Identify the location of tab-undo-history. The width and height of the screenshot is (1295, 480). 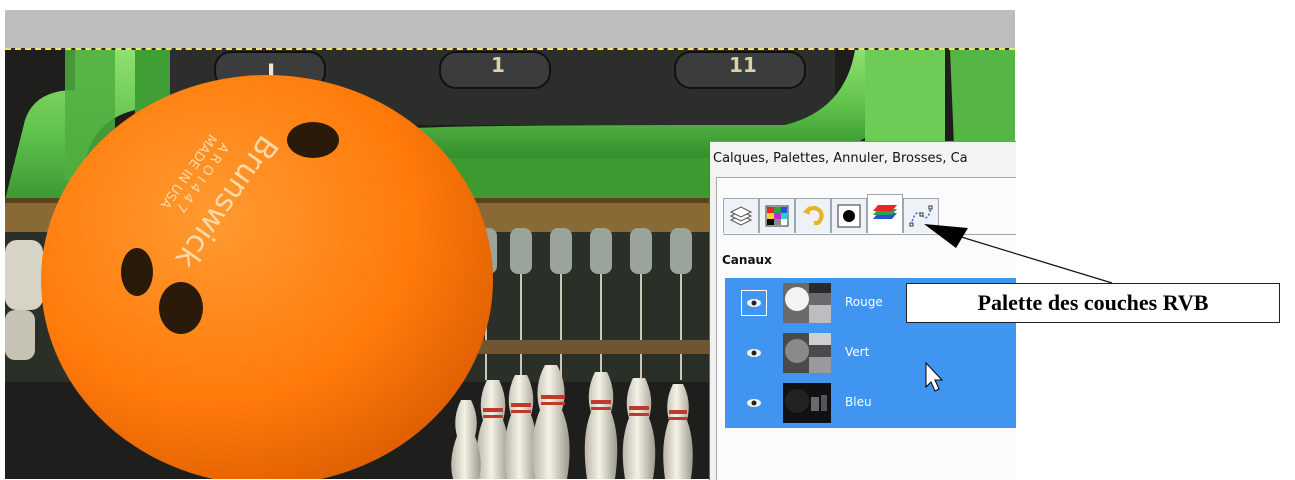
(813, 215).